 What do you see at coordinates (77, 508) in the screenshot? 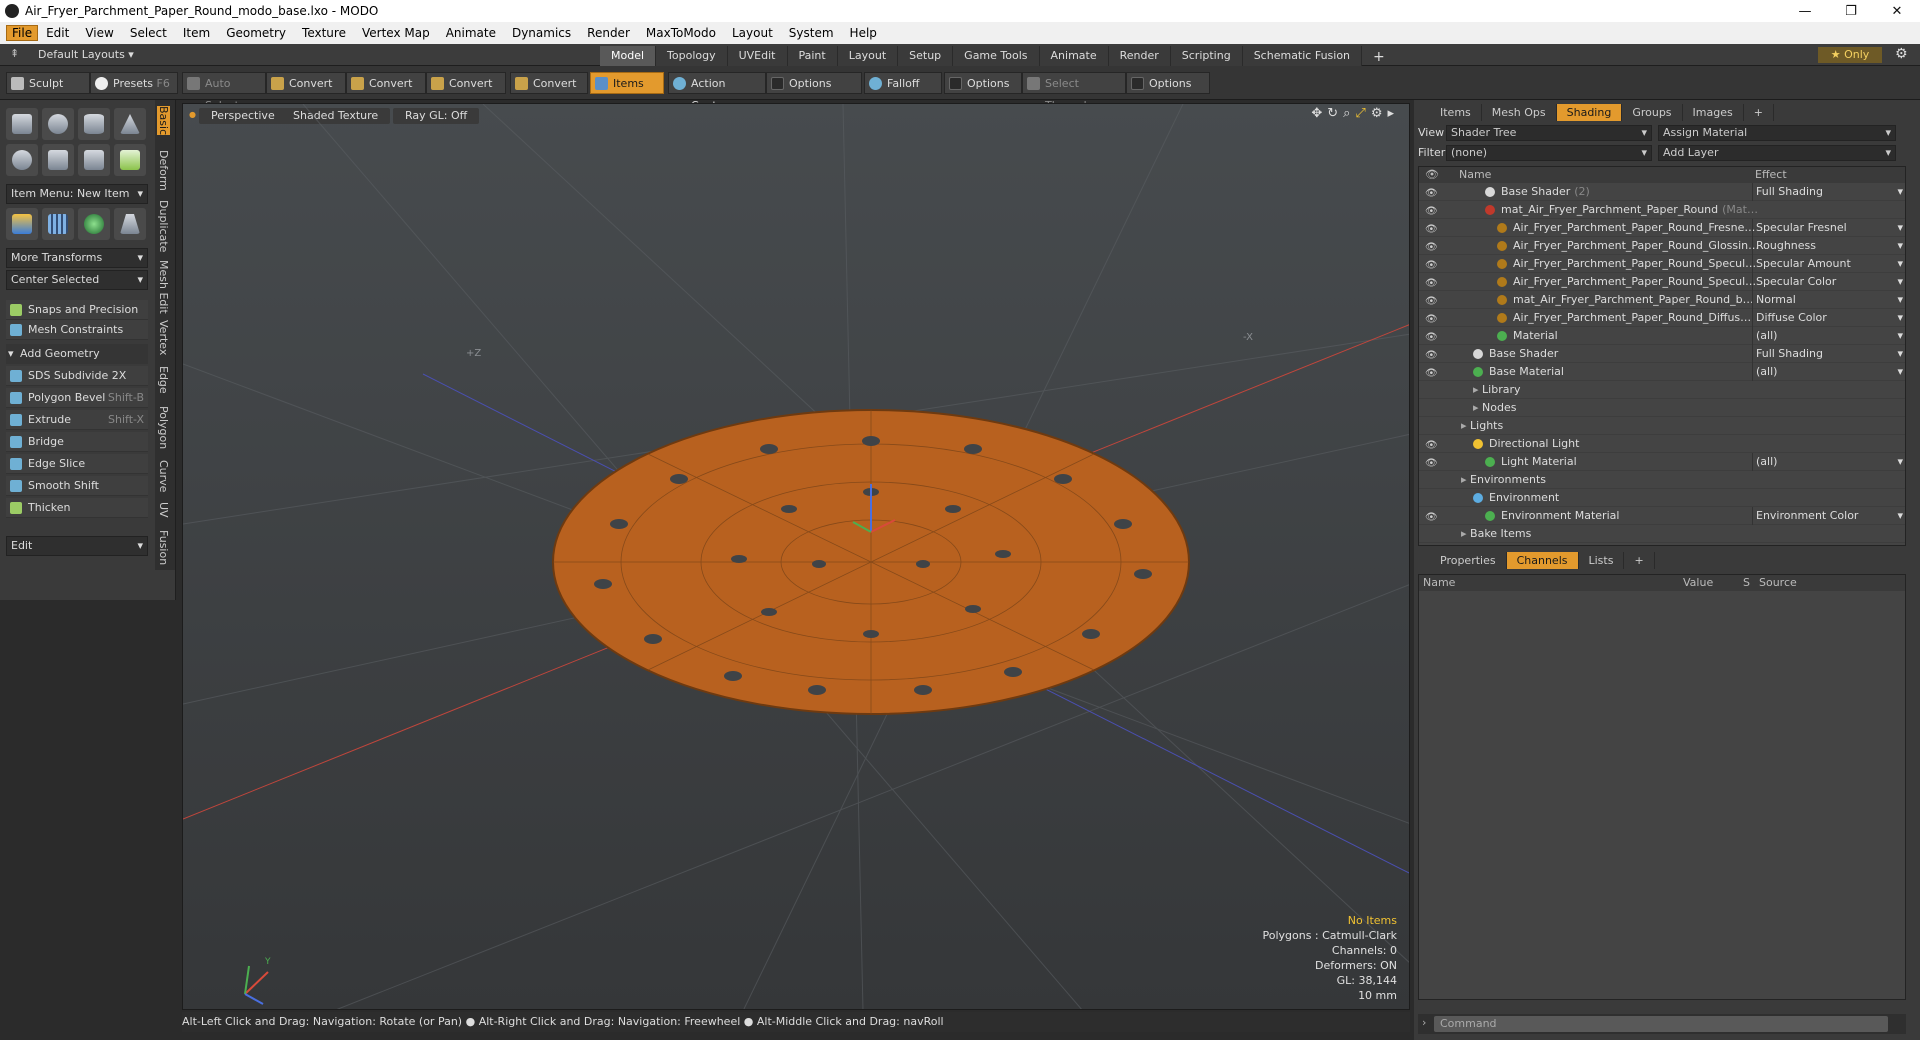
I see `tool-thicken: Thicken` at bounding box center [77, 508].